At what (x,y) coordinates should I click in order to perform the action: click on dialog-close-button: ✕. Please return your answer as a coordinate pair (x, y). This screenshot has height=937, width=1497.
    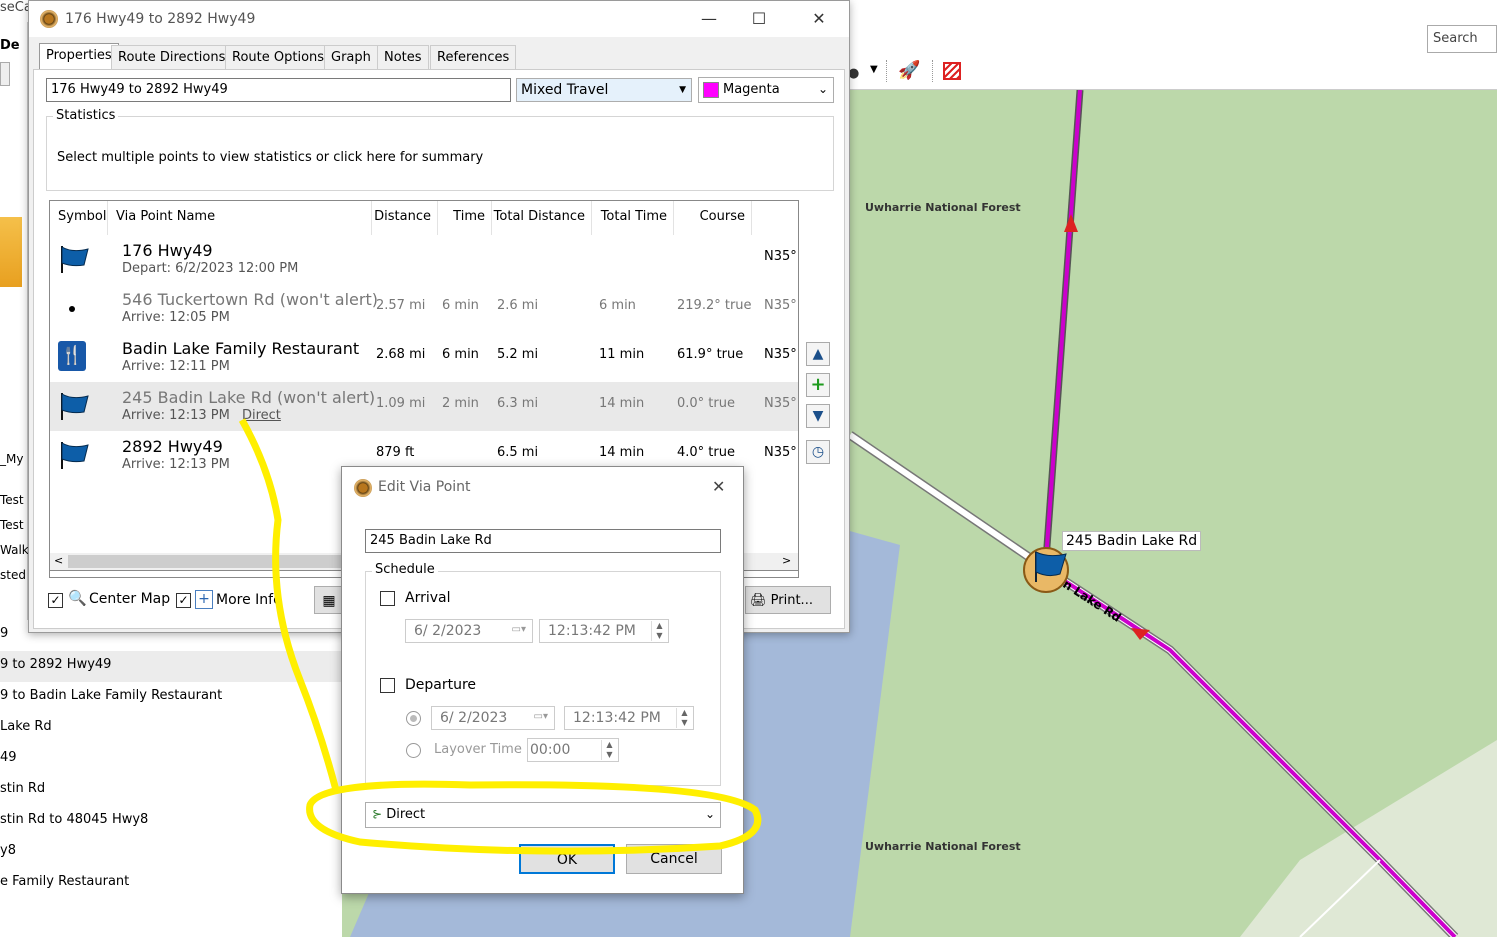
    Looking at the image, I should click on (718, 486).